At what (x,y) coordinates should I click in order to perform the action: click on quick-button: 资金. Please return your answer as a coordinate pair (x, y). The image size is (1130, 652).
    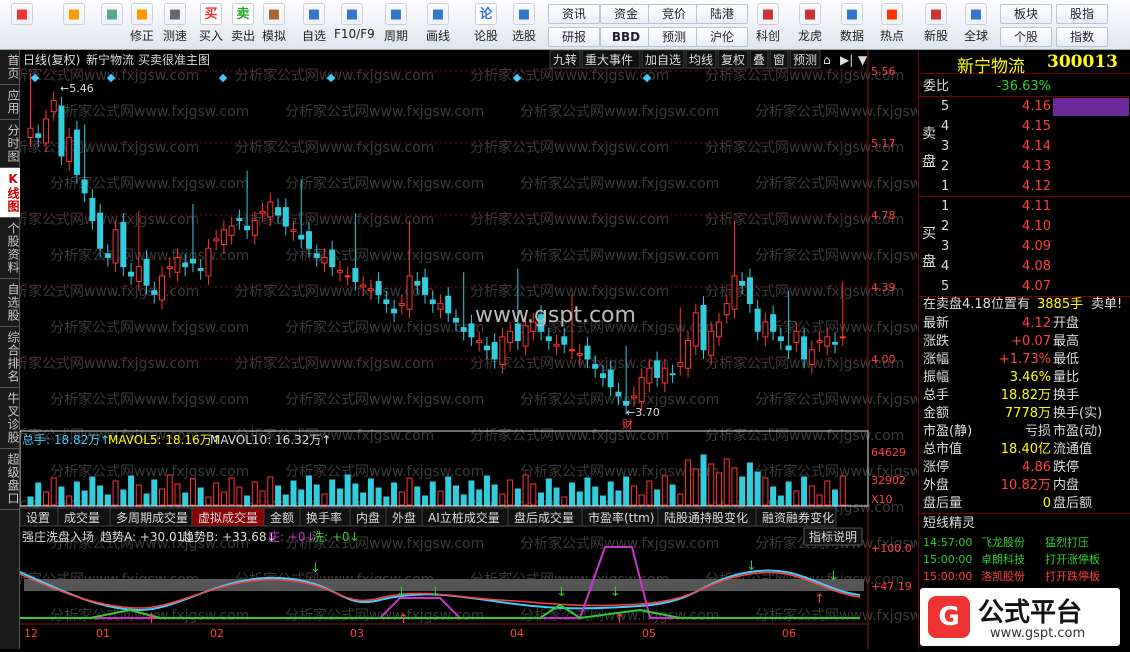
    Looking at the image, I should click on (626, 14).